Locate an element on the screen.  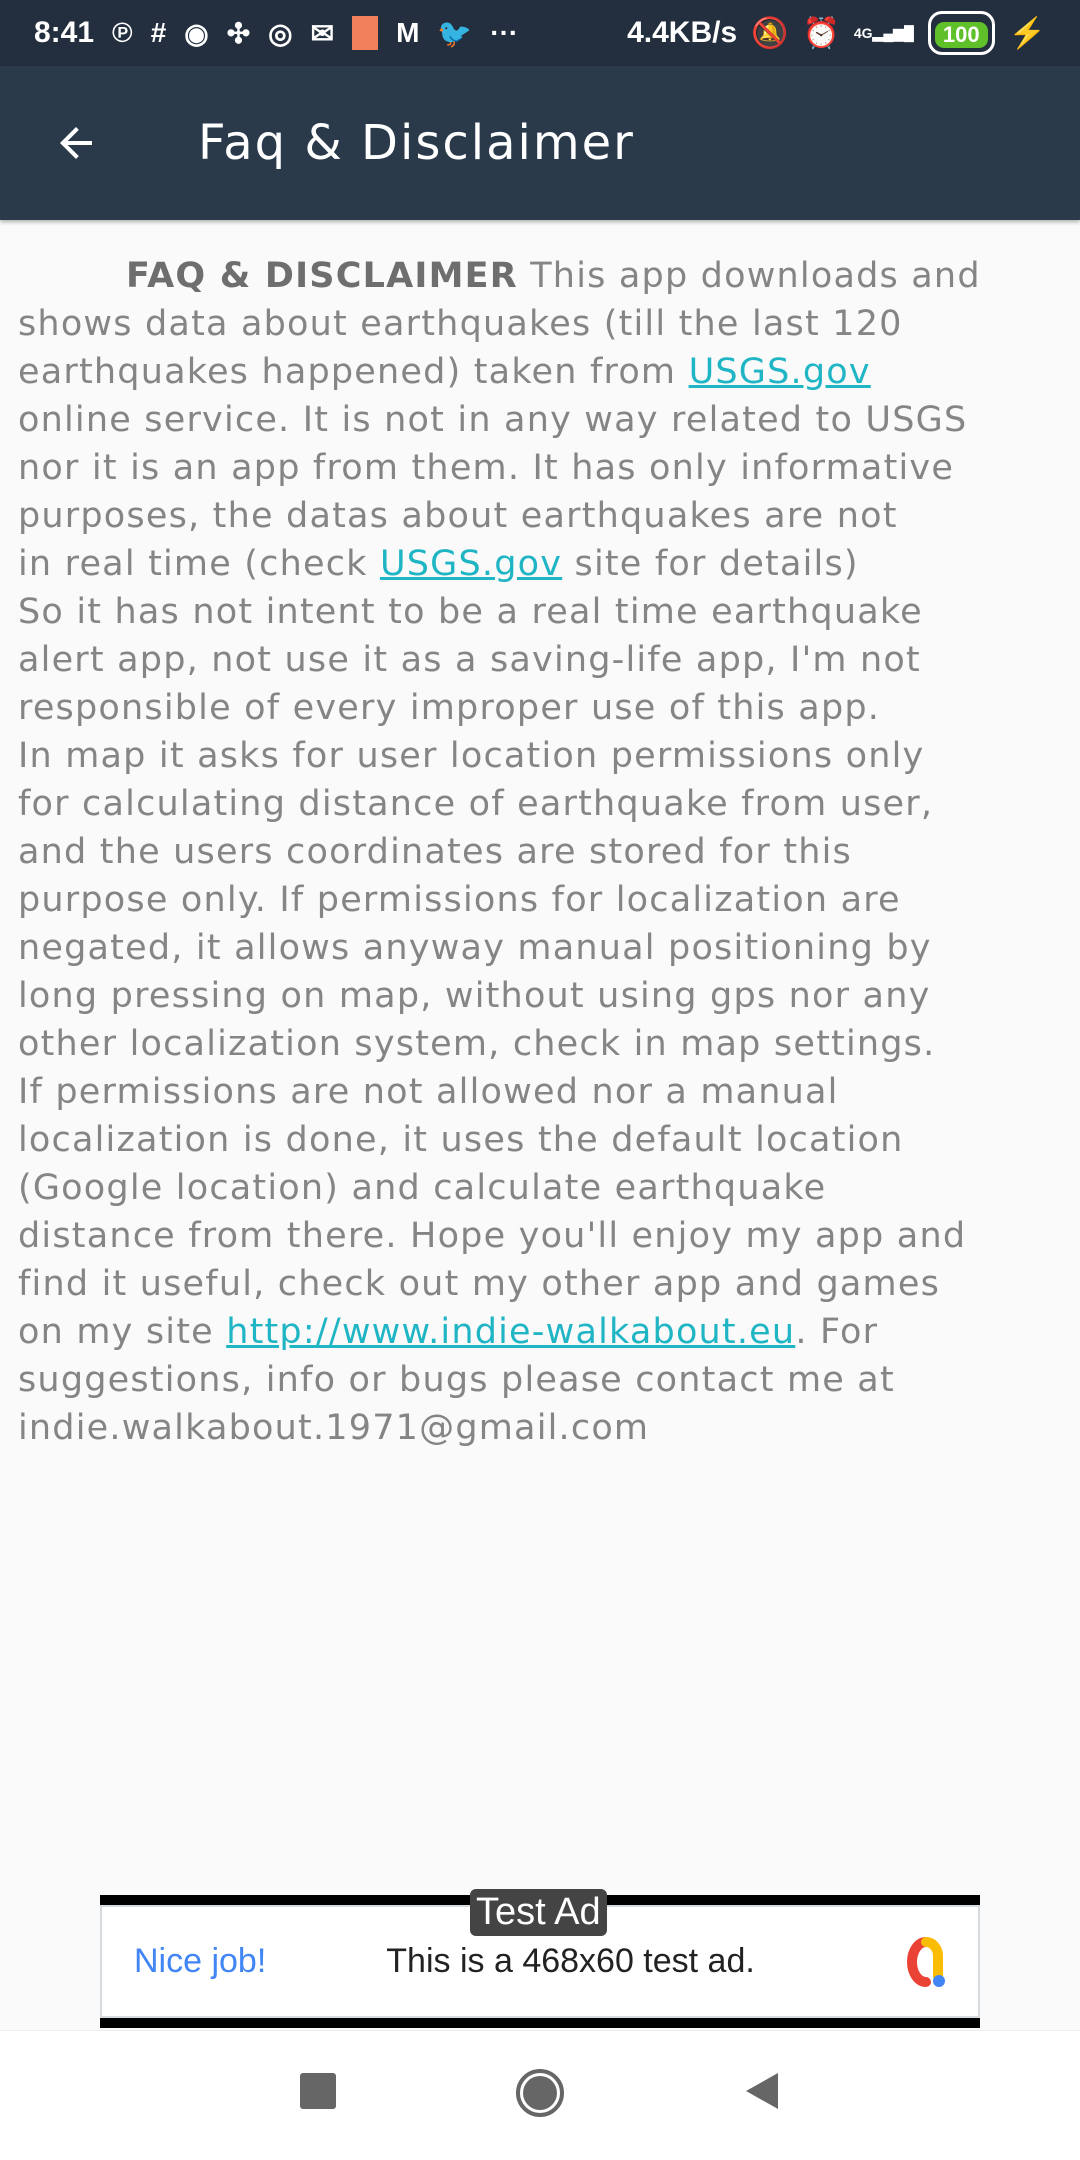
website-link: http://www.indie-walkabout.eu is located at coordinates (510, 1332).